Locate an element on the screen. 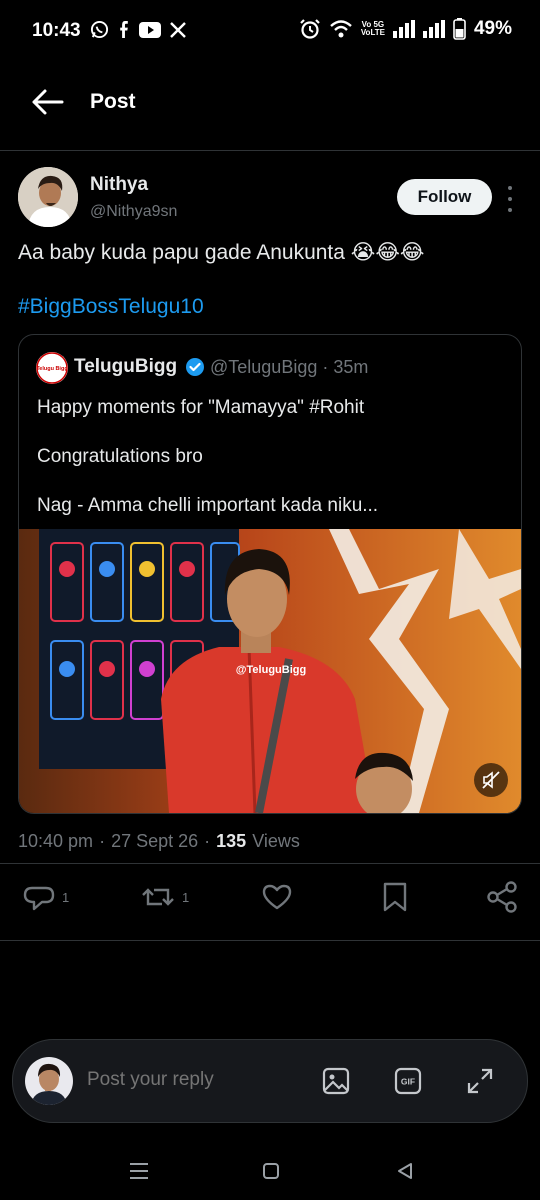 The height and width of the screenshot is (1200, 540). add-image-button is located at coordinates (336, 1081).